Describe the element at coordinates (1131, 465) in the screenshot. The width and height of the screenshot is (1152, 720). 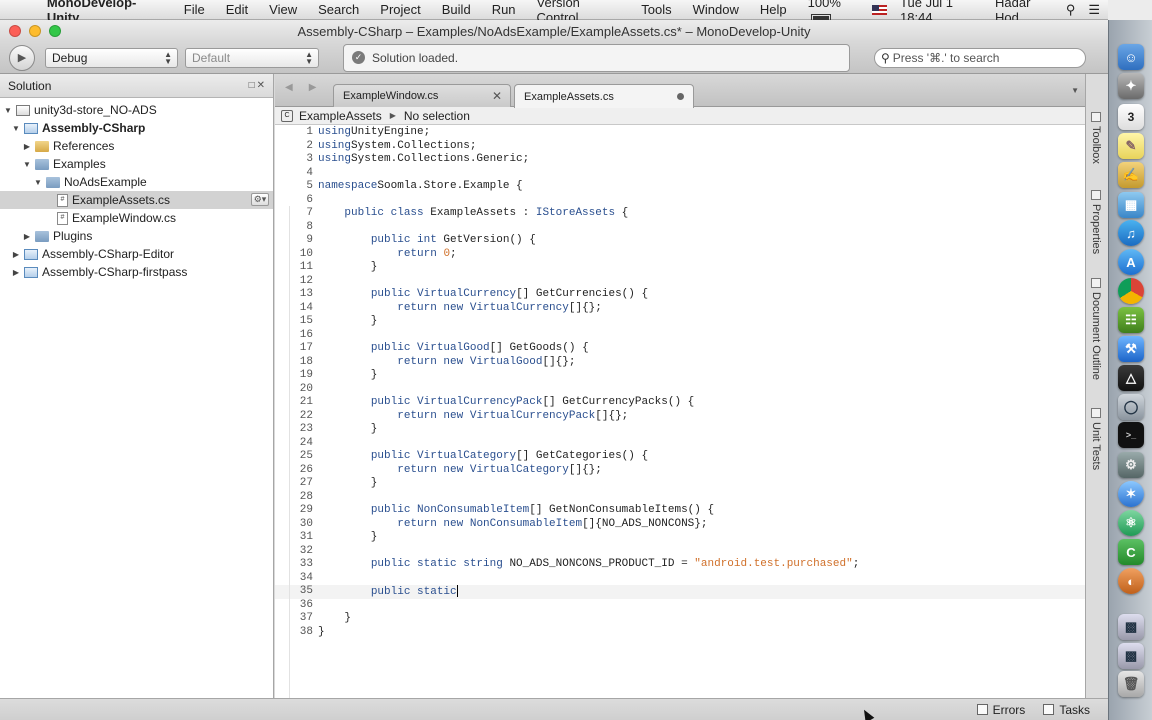
I see `system-preferences-icon: ⚙` at that location.